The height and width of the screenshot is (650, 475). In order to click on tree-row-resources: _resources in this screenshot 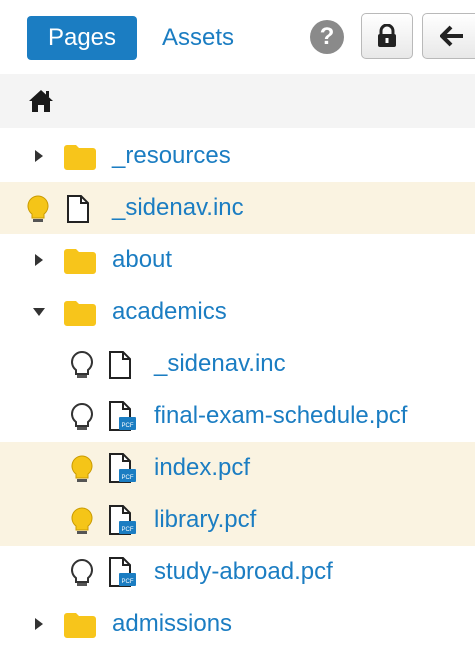, I will do `click(237, 156)`.